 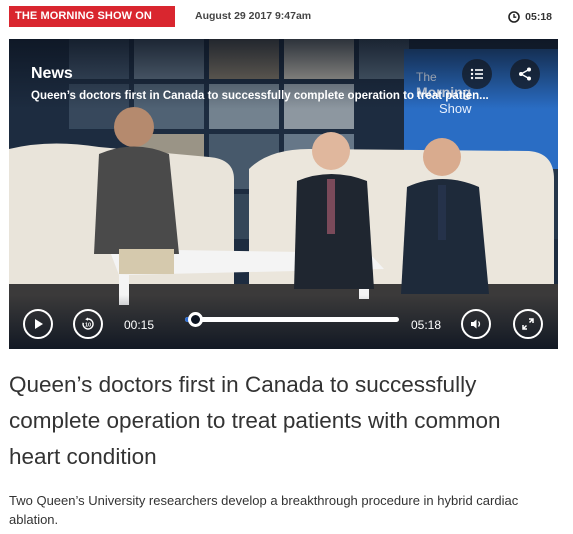 I want to click on fullscreen-button, so click(x=528, y=324).